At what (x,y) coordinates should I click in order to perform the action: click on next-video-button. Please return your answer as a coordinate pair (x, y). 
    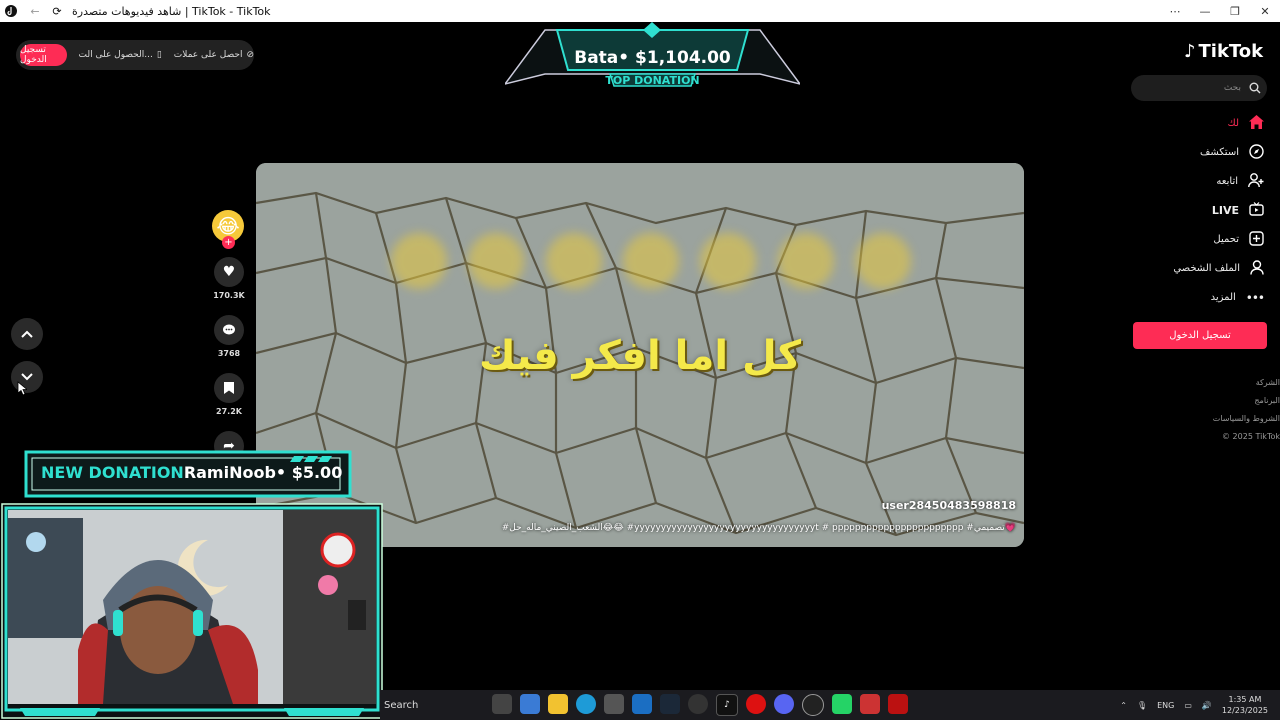
    Looking at the image, I should click on (27, 377).